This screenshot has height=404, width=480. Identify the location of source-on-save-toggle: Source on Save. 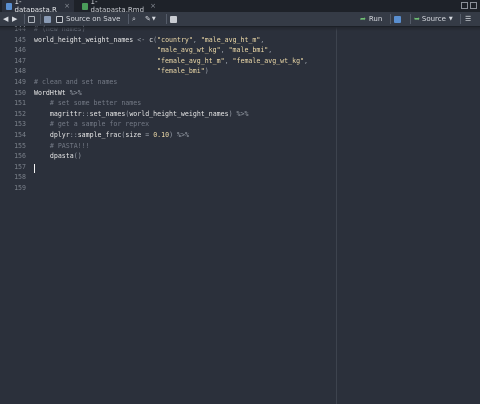
(88, 19).